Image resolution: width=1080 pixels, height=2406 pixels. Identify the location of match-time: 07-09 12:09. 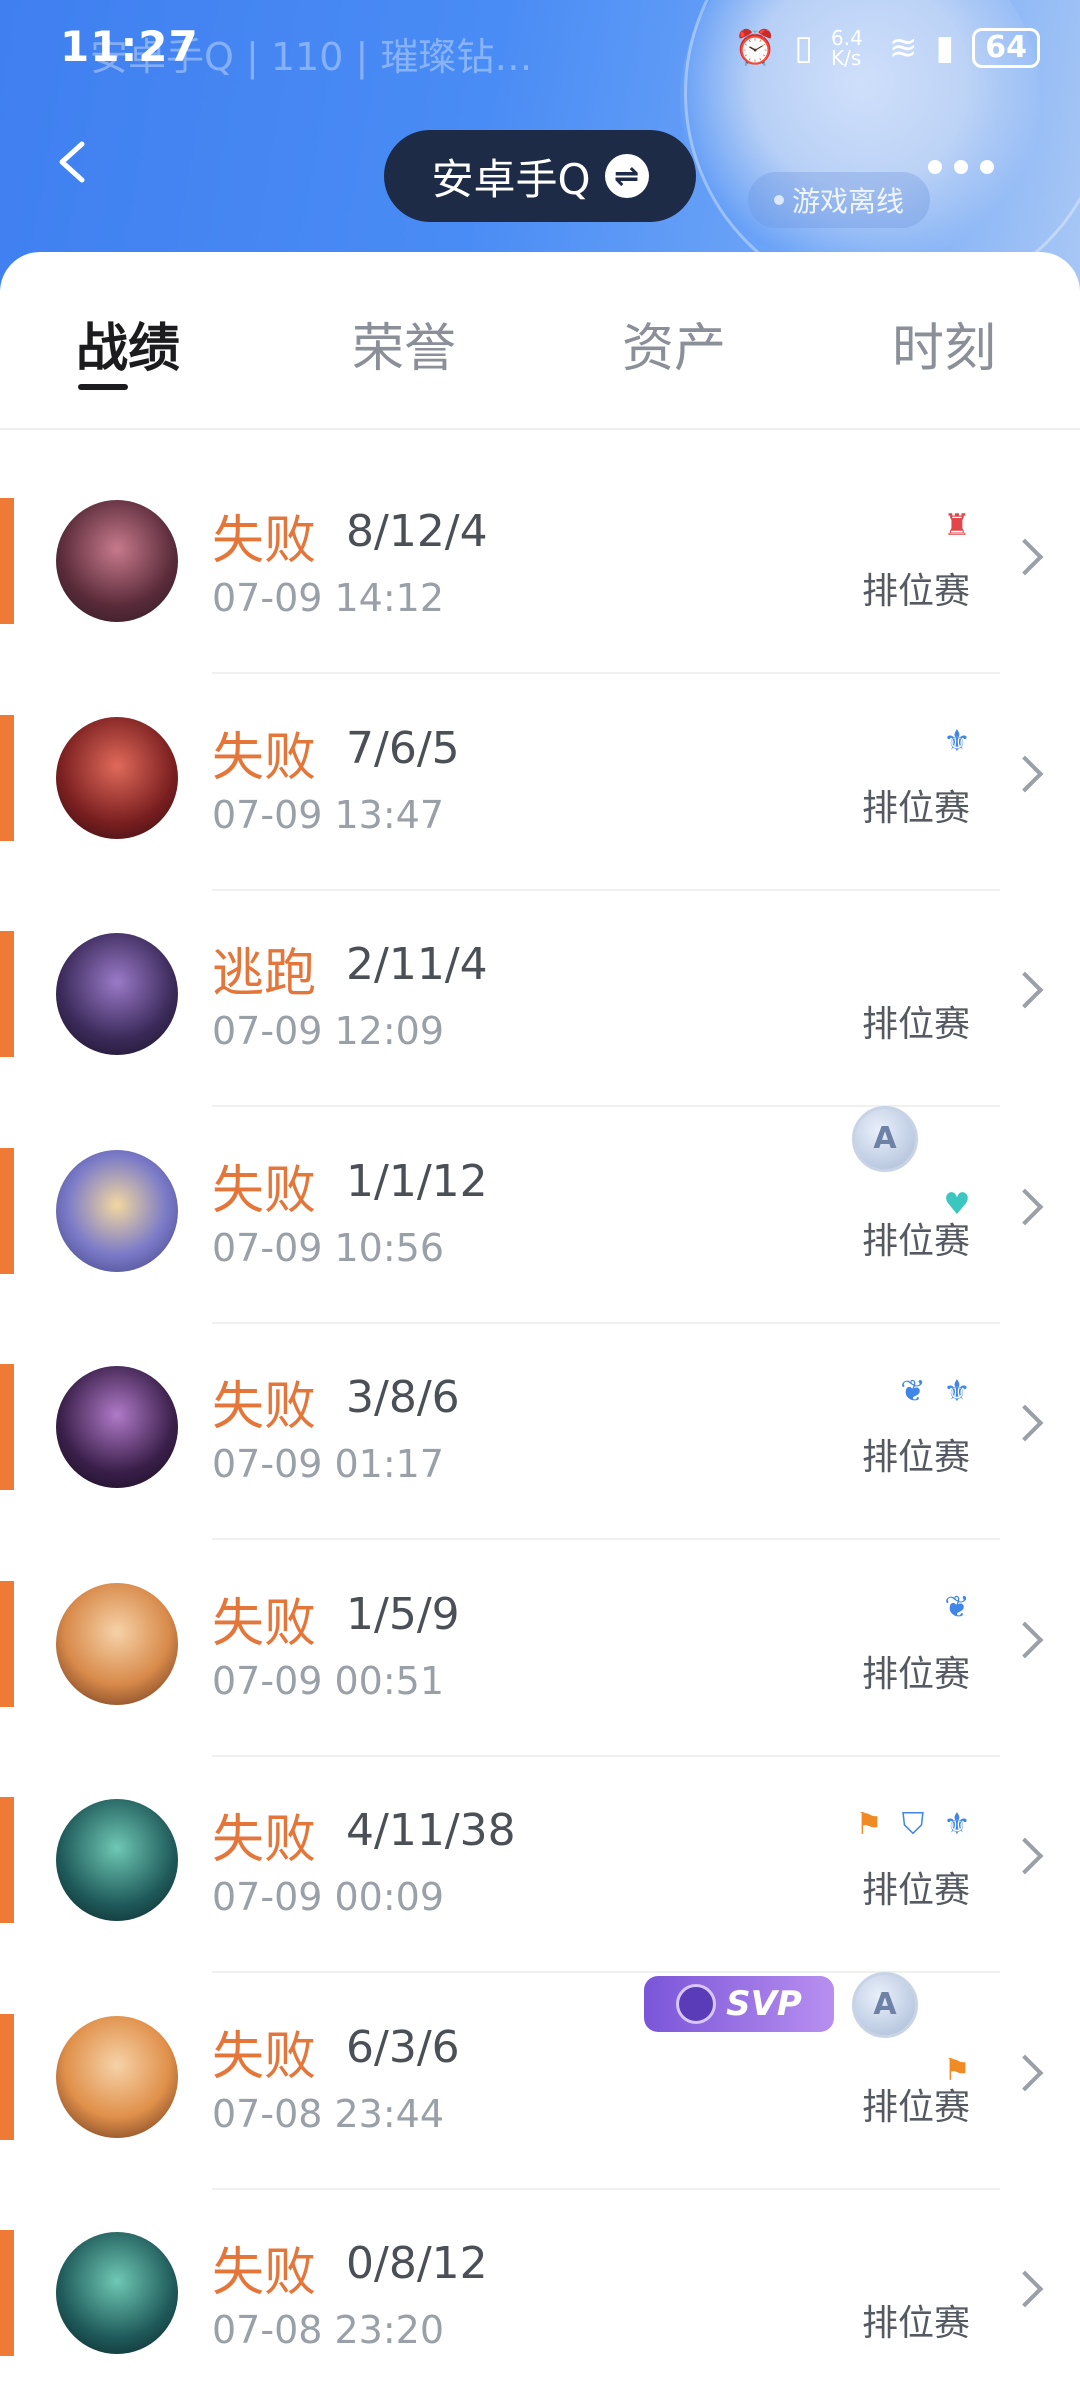
(328, 1031).